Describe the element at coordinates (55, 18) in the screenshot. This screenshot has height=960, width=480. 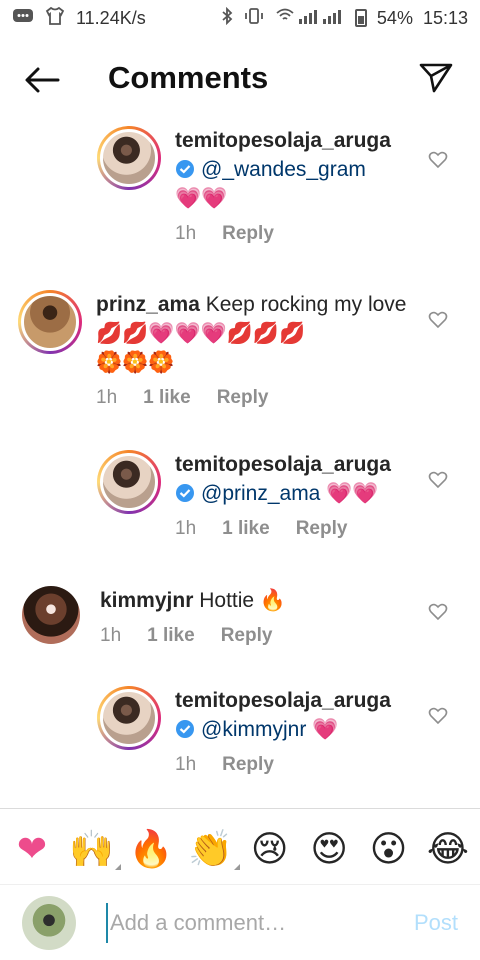
I see `shirt-icon` at that location.